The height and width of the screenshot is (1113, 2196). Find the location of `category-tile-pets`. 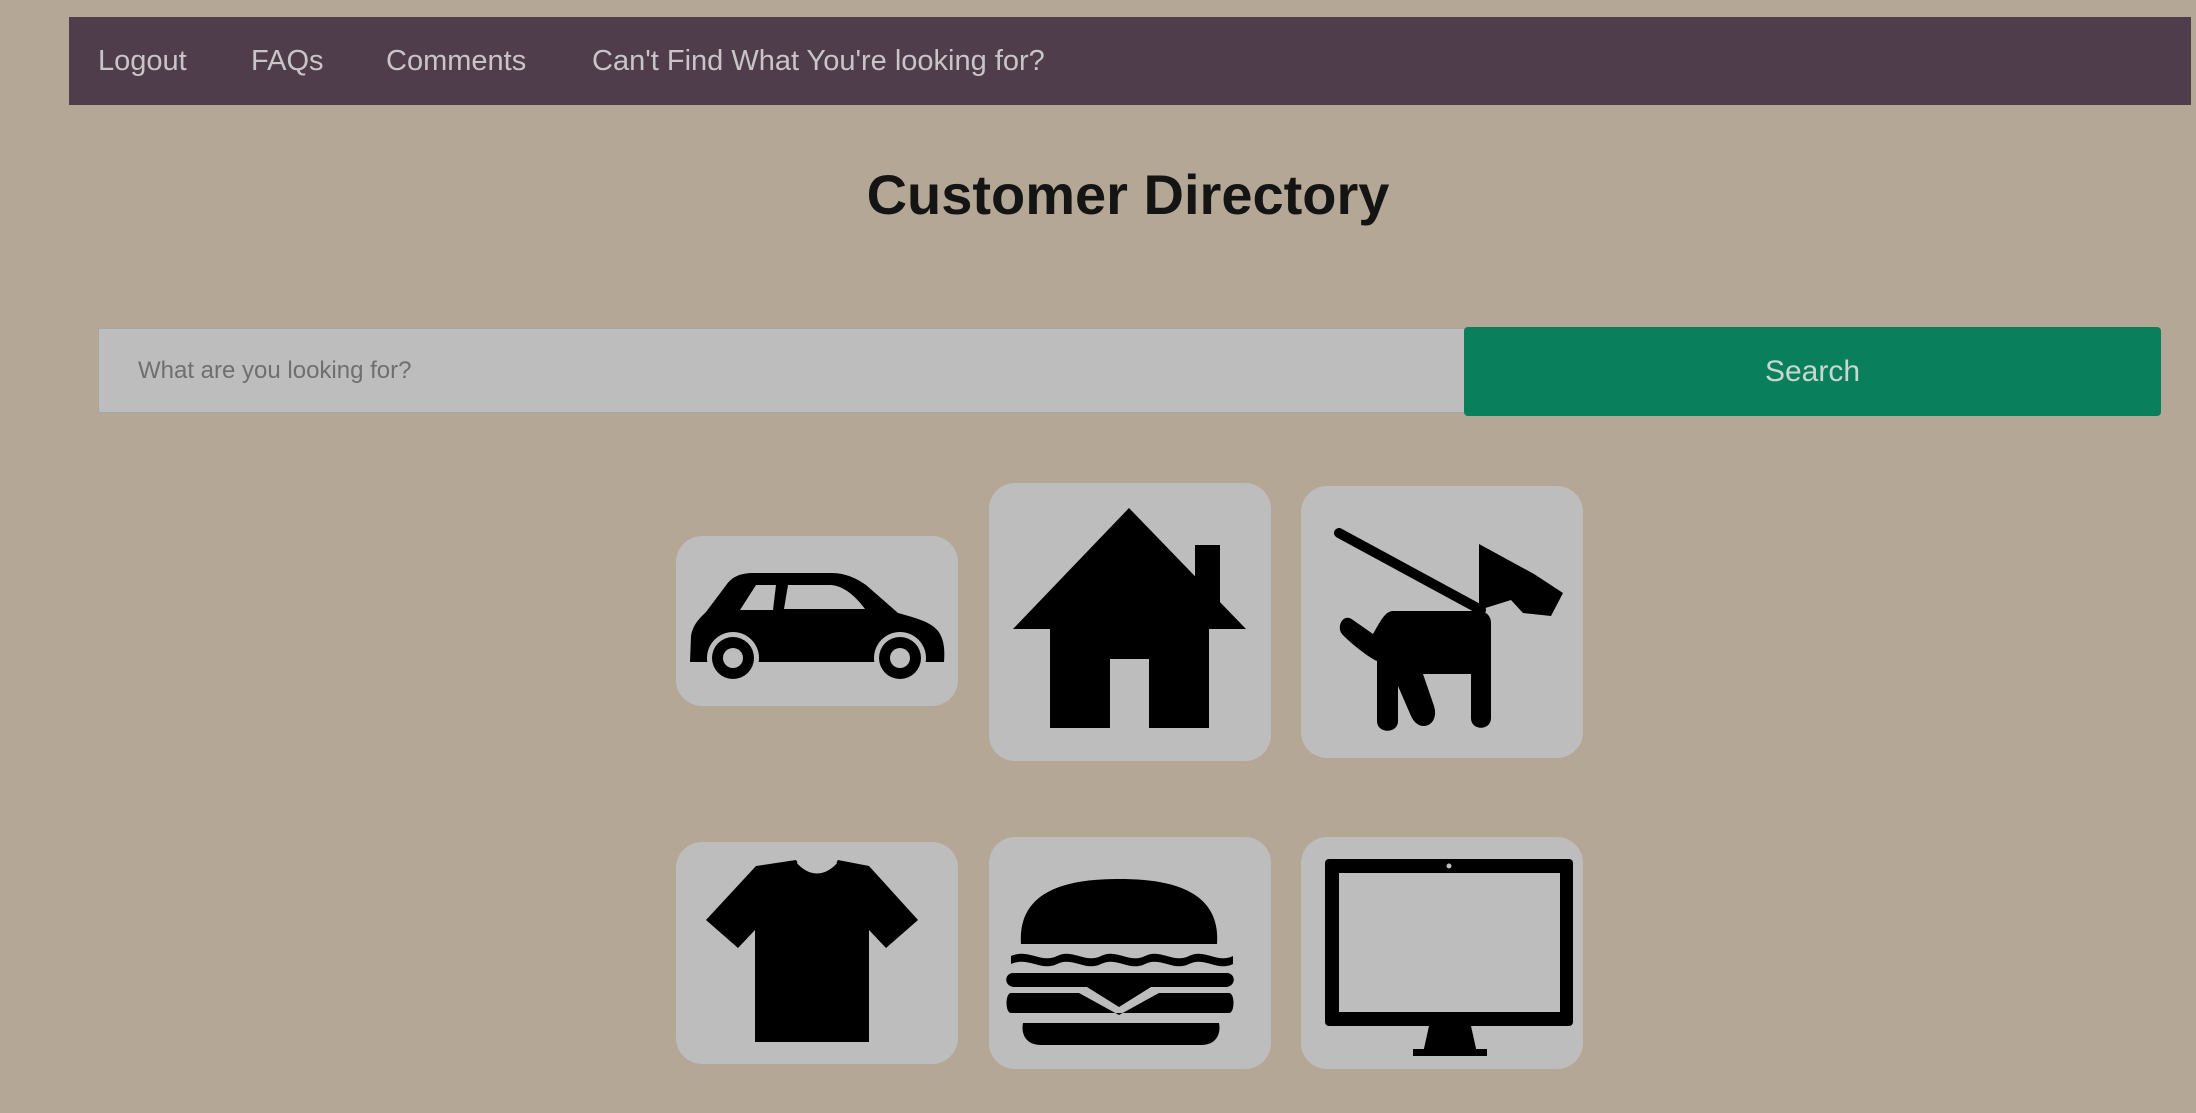

category-tile-pets is located at coordinates (1442, 622).